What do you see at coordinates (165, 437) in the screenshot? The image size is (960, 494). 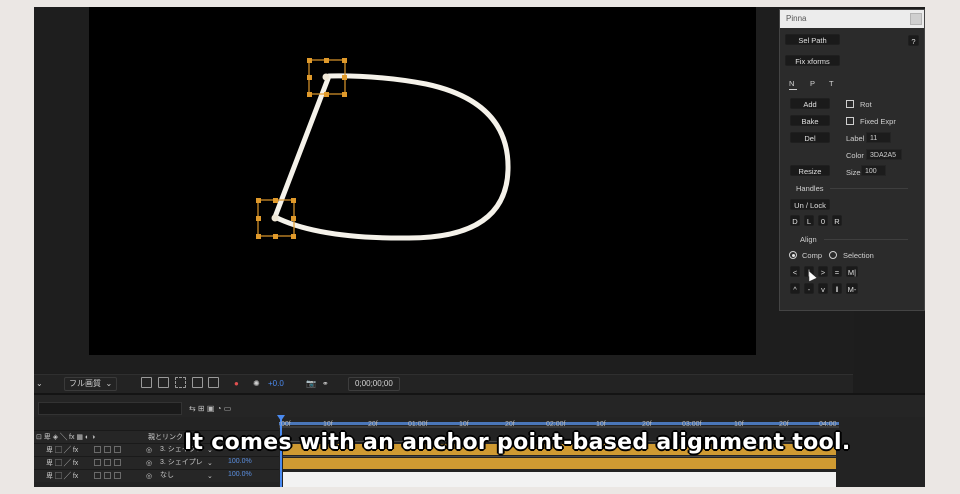 I see `parent-column-header: 親とリンク` at bounding box center [165, 437].